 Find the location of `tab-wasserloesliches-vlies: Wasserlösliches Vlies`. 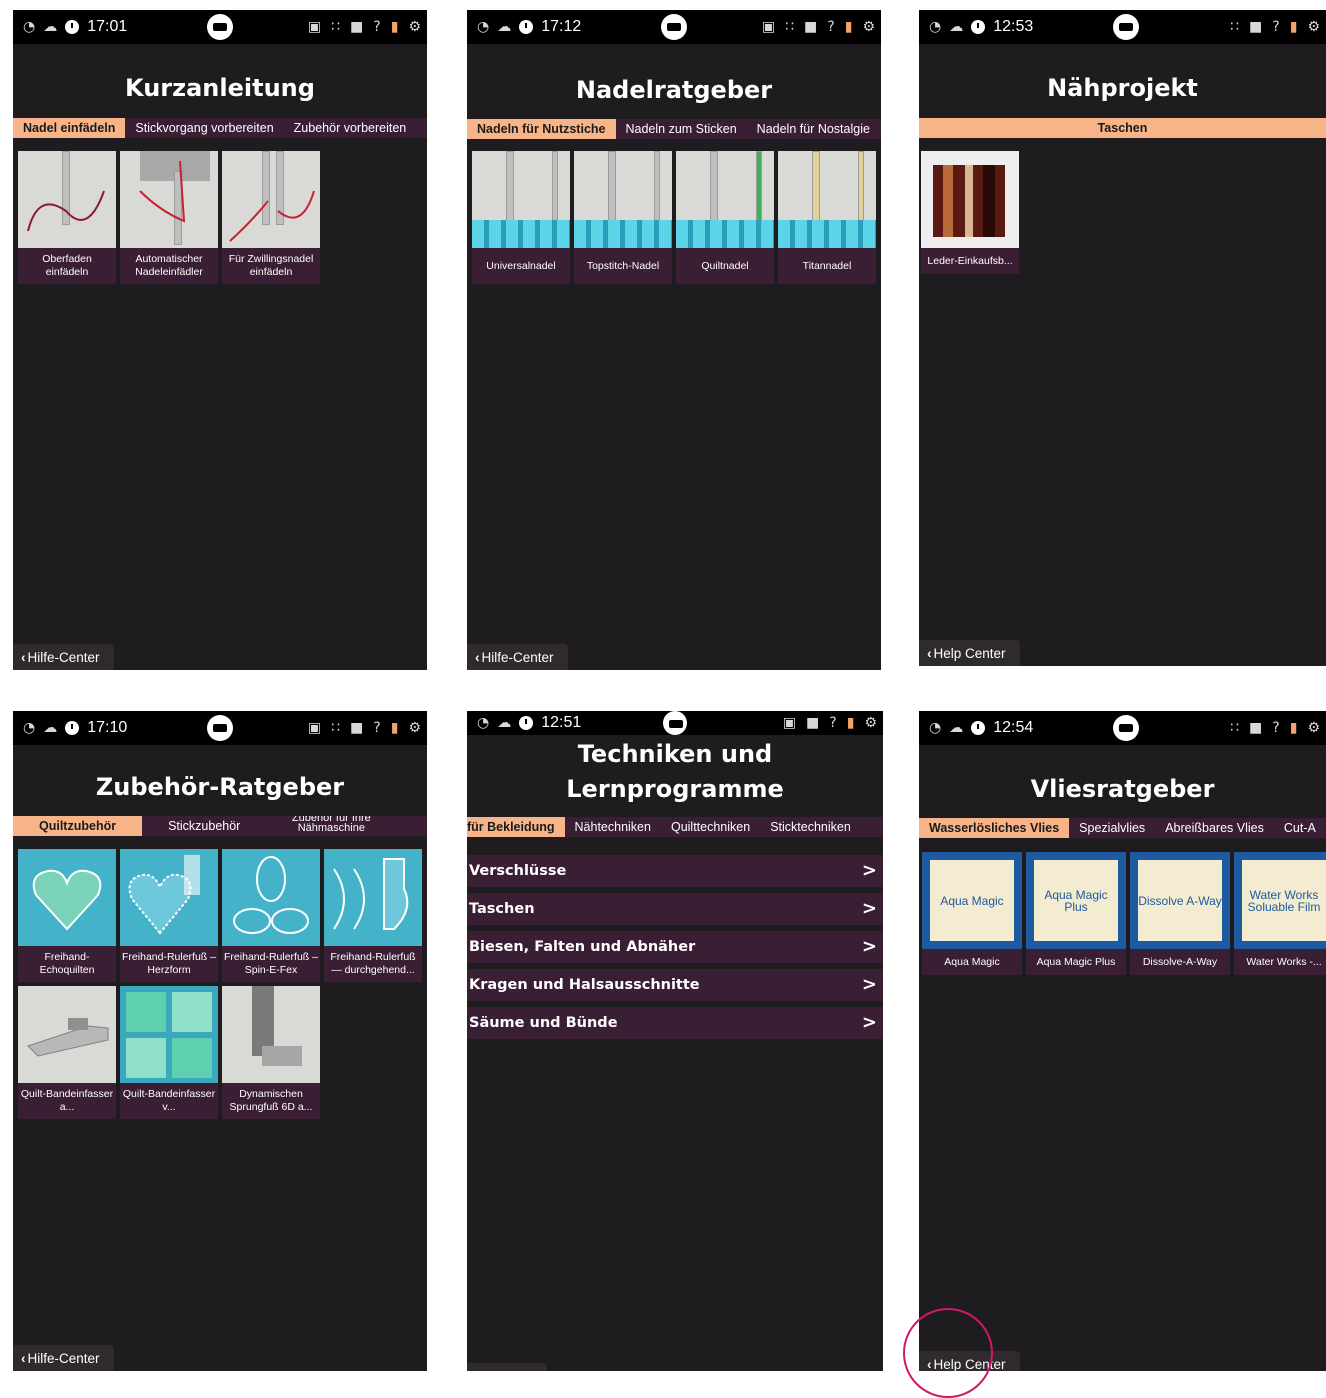

tab-wasserloesliches-vlies: Wasserlösliches Vlies is located at coordinates (994, 828).